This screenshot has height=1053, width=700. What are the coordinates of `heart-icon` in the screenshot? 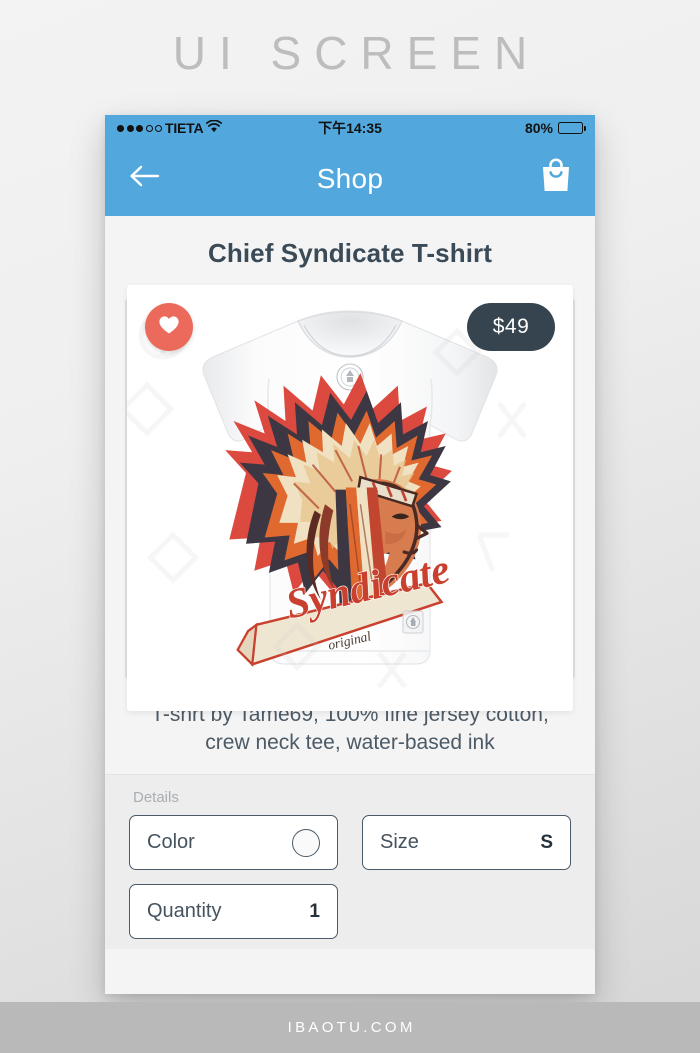 It's located at (169, 327).